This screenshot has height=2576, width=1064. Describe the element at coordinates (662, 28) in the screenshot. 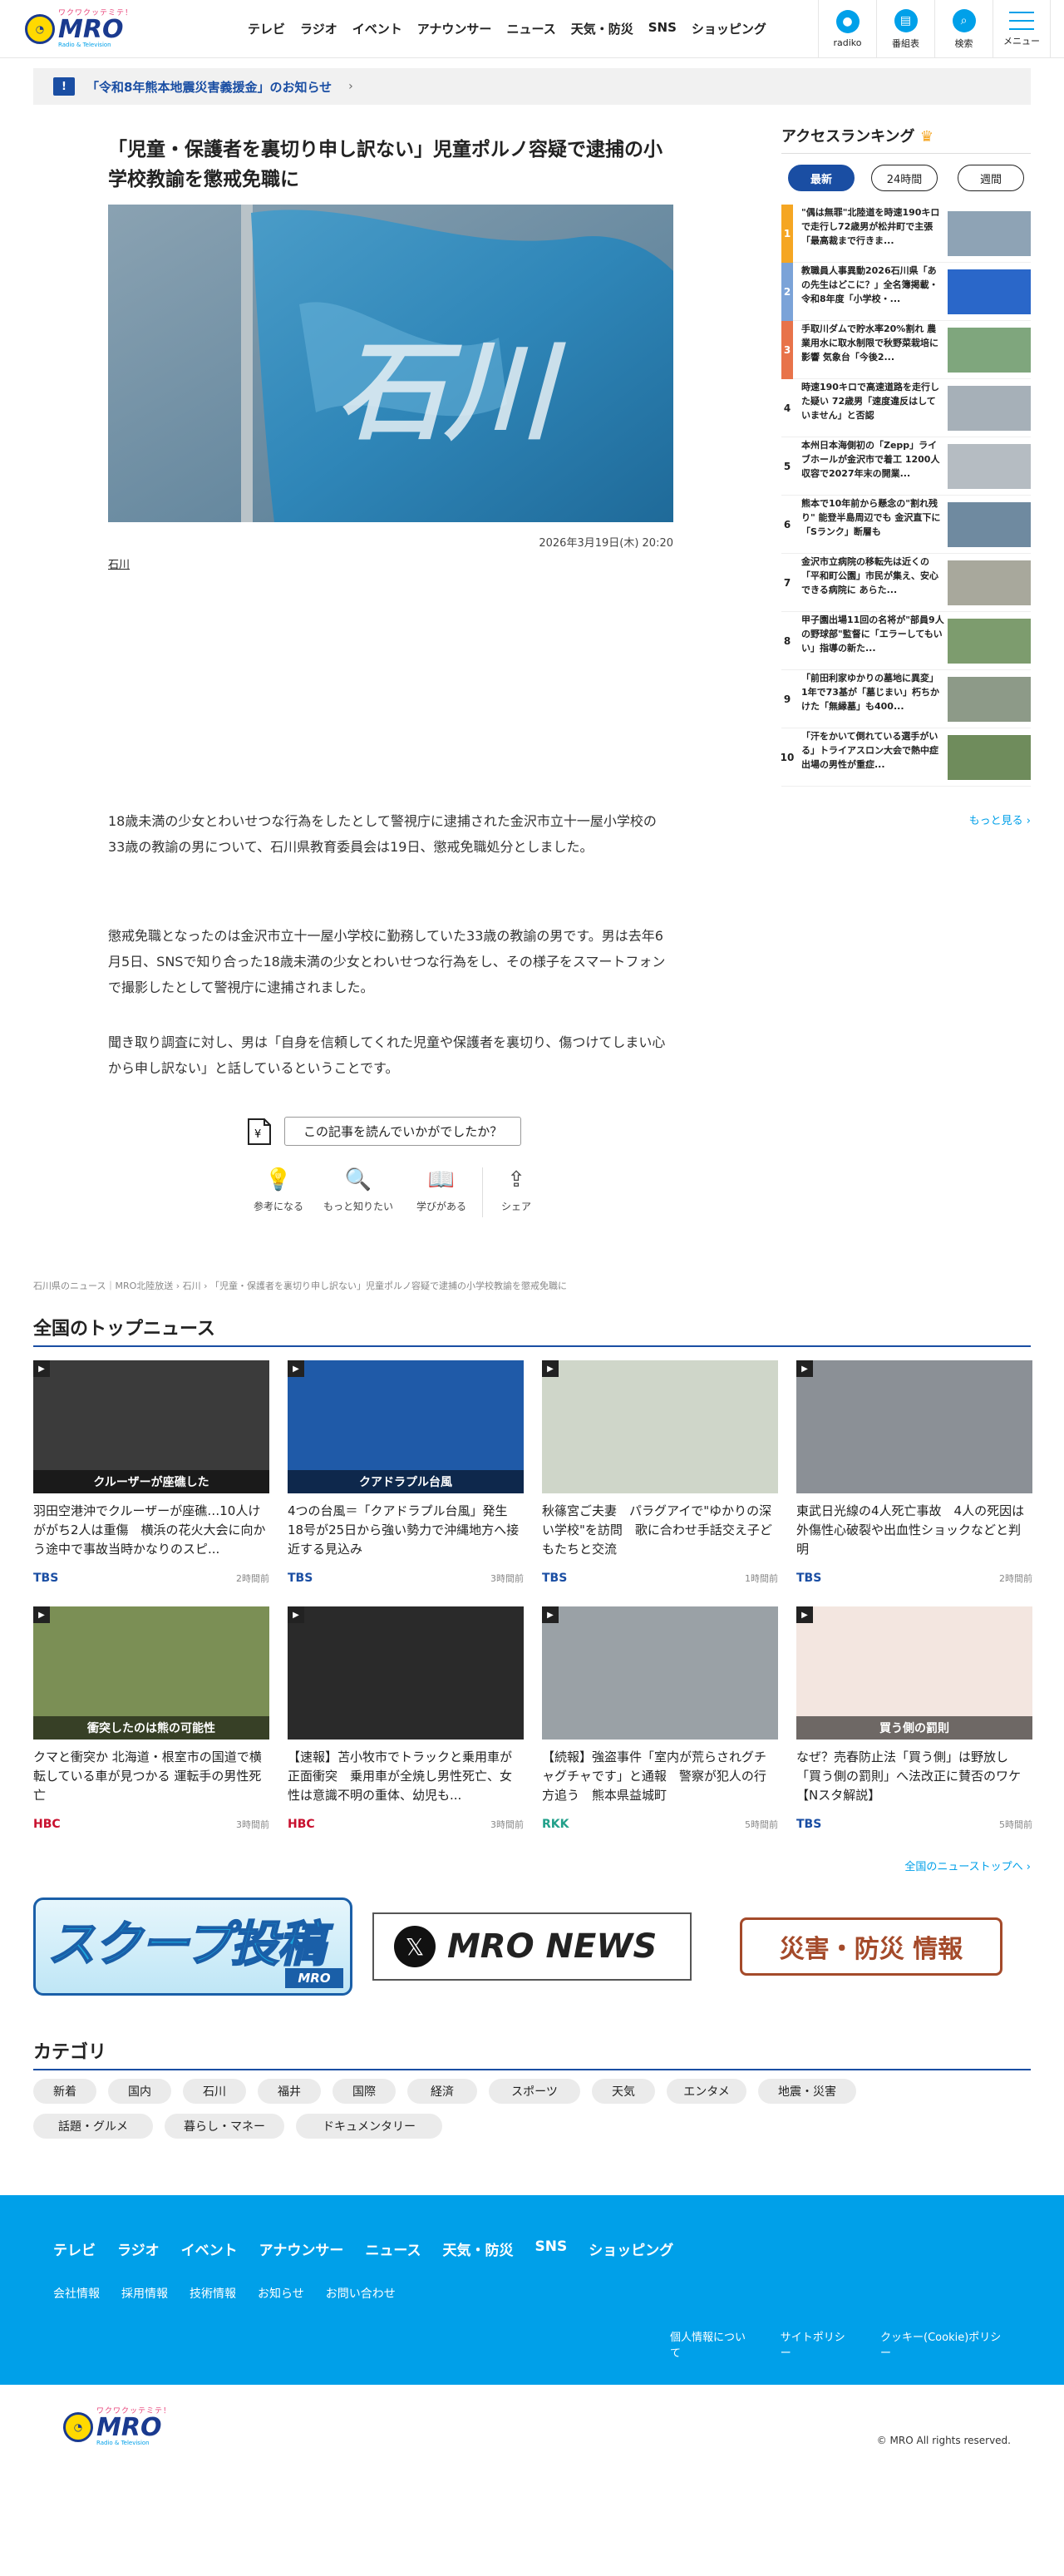

I see `nav-item-sns: SNS` at that location.